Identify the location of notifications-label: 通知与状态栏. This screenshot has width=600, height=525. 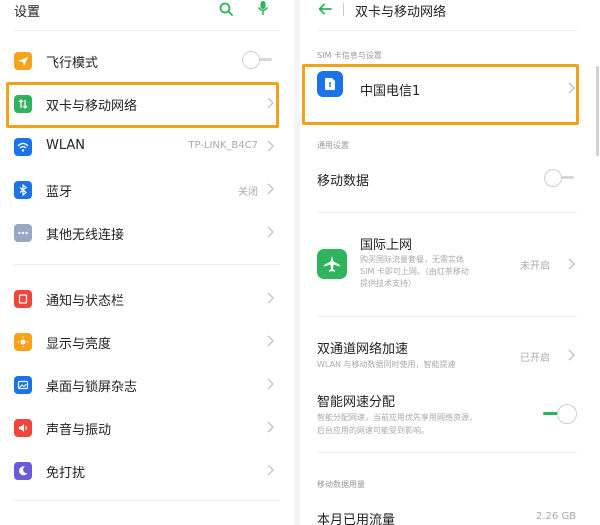
(85, 301).